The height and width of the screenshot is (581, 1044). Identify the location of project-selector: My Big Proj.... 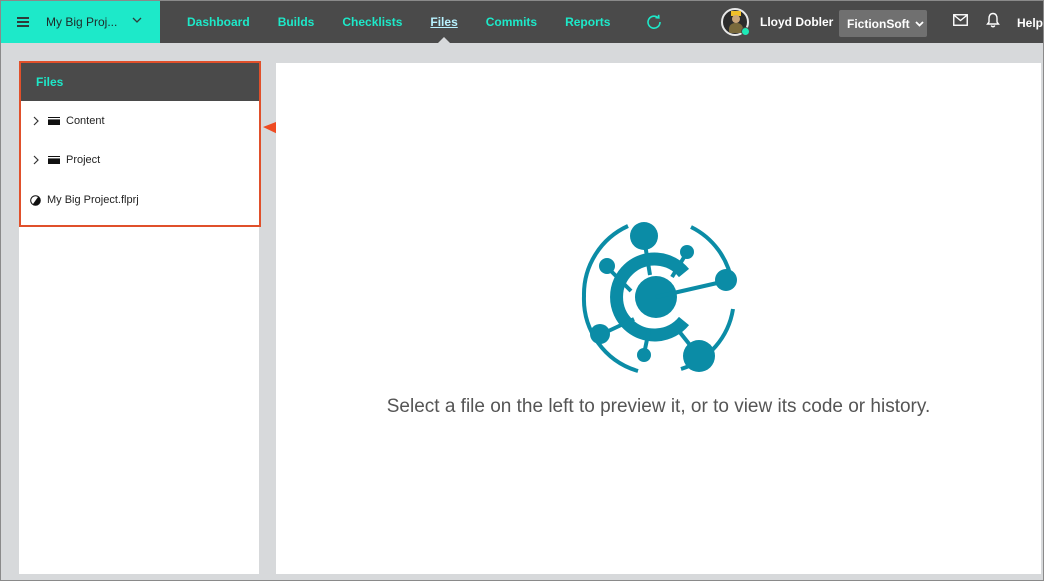
(80, 22).